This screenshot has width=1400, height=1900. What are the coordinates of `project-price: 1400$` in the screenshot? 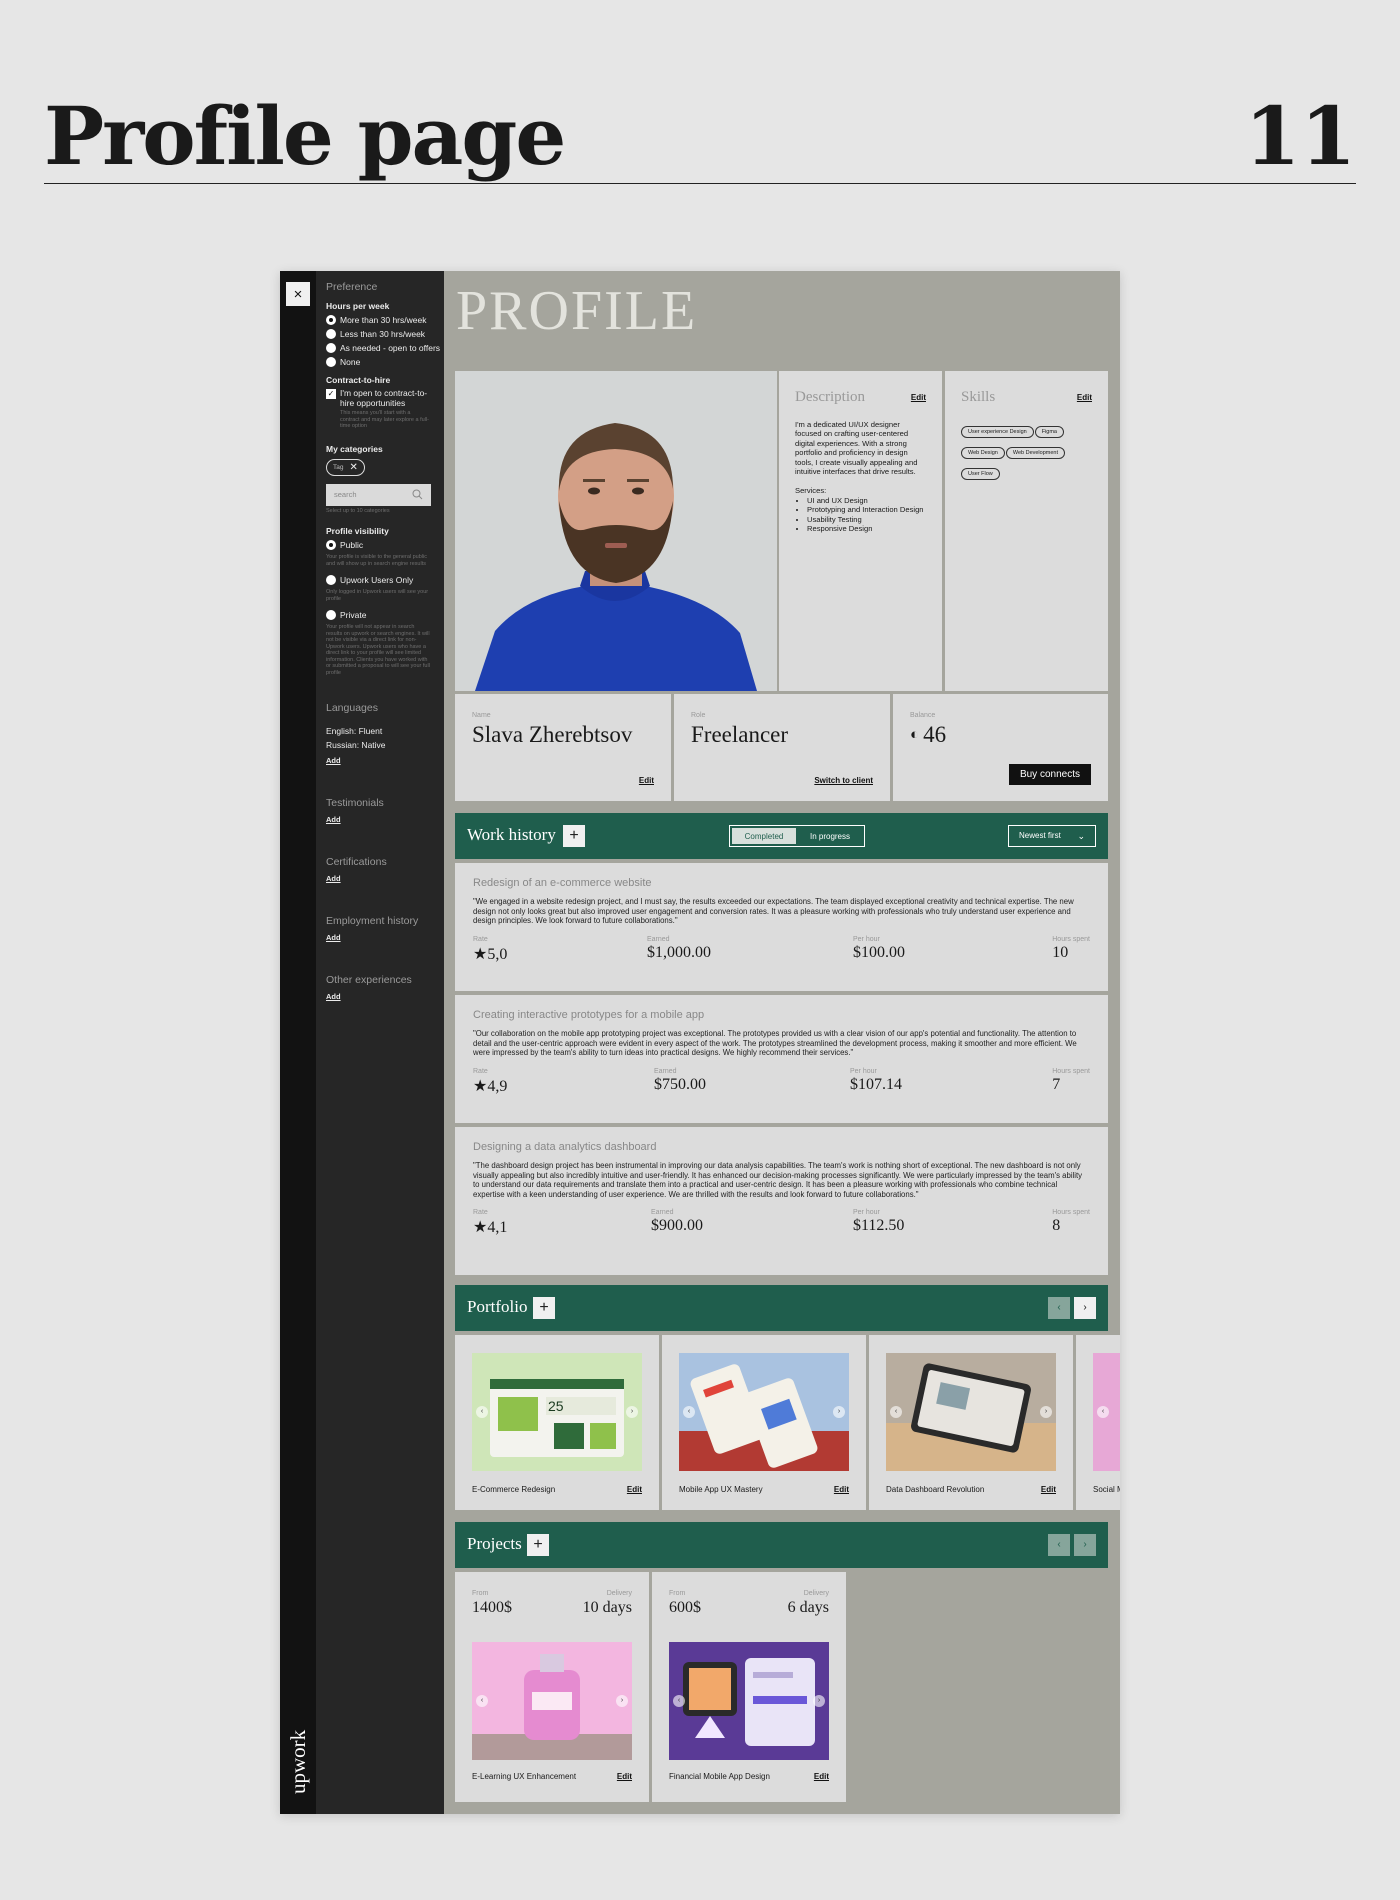 It's located at (492, 1607).